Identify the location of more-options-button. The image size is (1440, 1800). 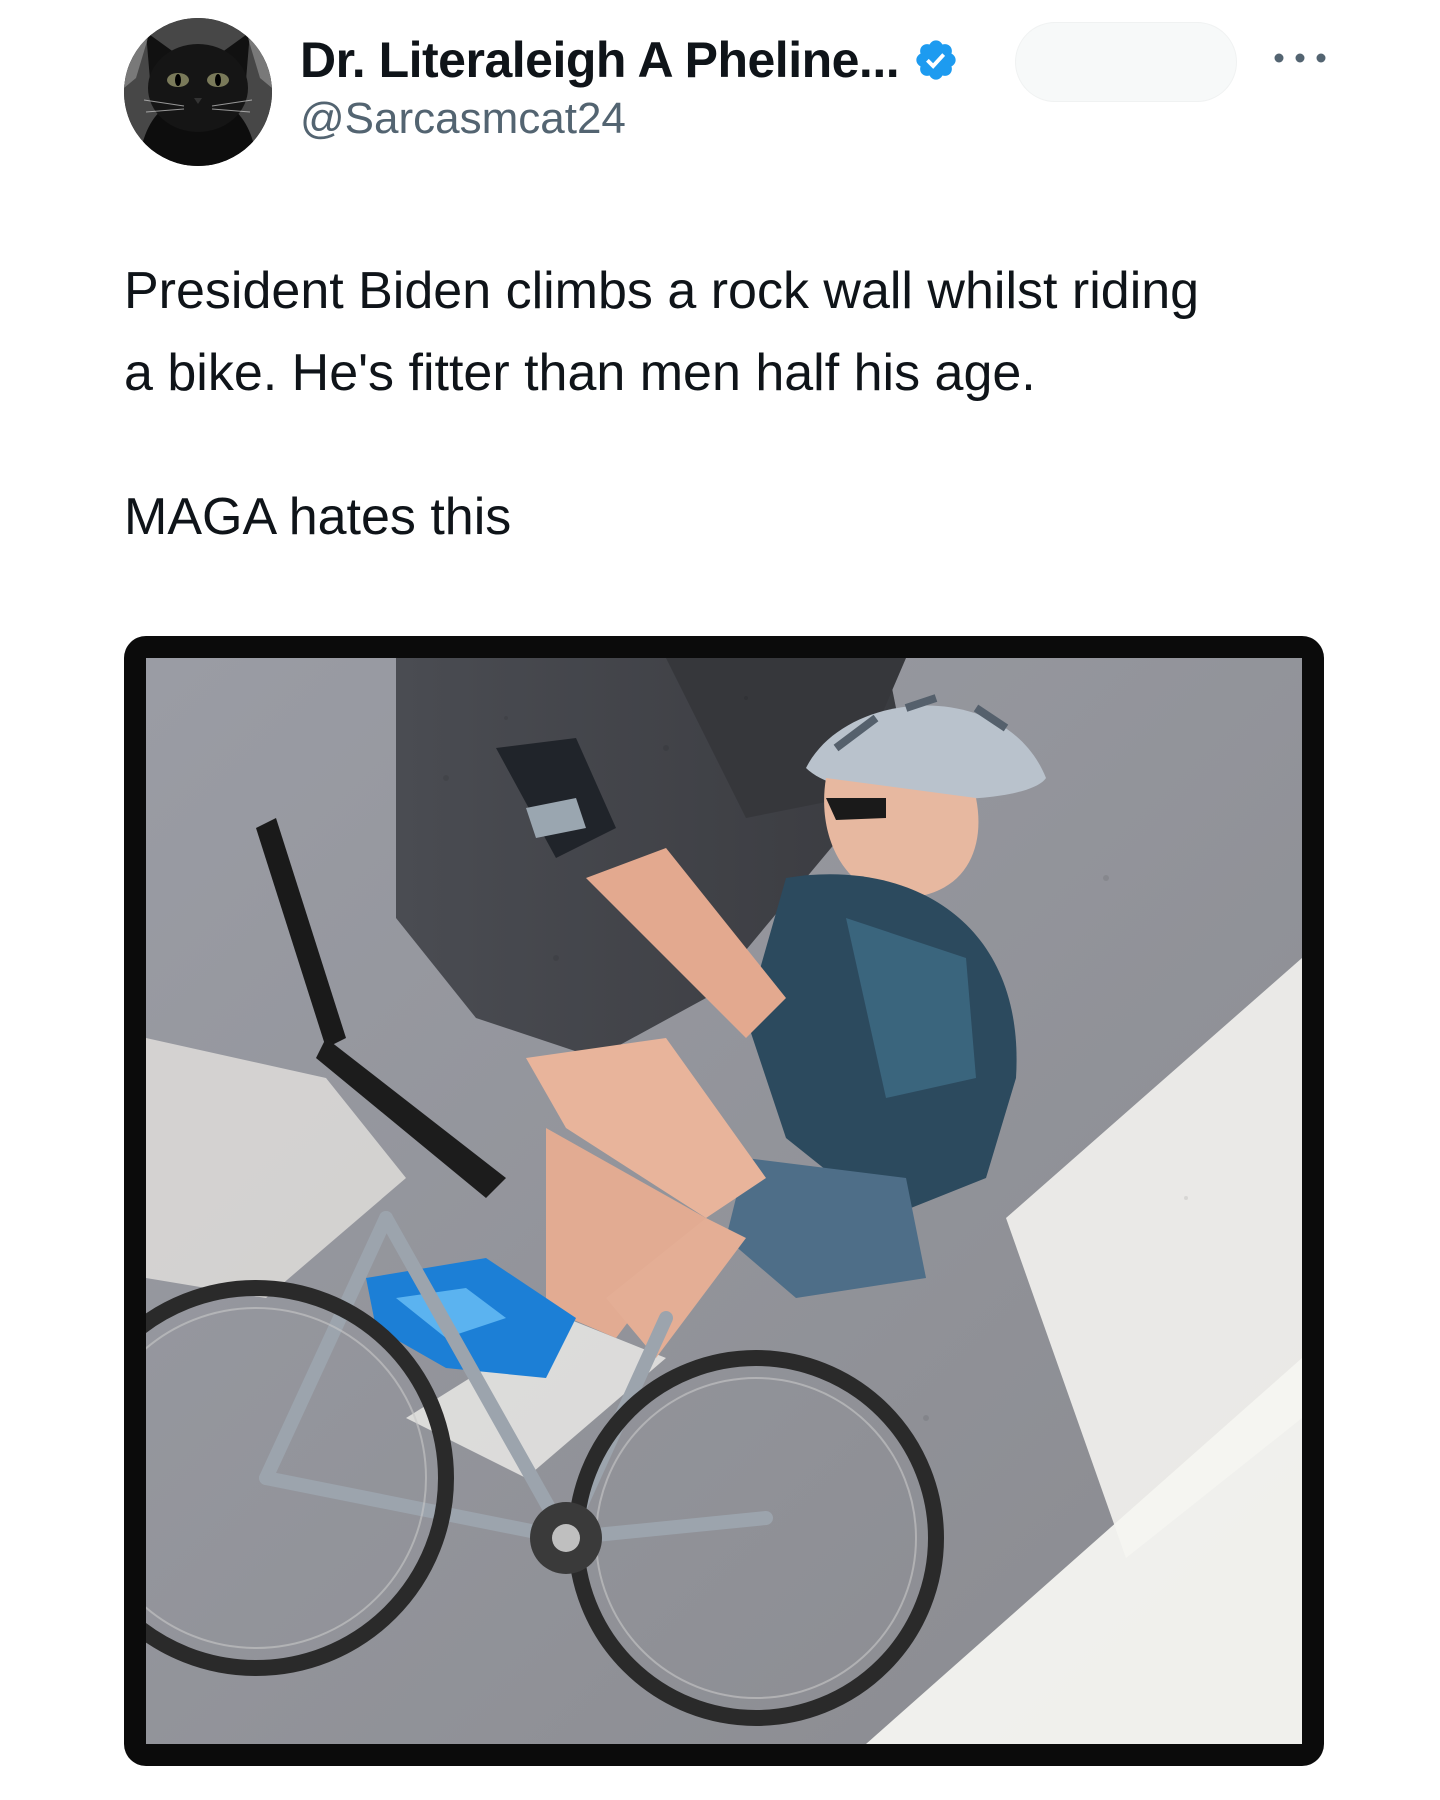
(1300, 58).